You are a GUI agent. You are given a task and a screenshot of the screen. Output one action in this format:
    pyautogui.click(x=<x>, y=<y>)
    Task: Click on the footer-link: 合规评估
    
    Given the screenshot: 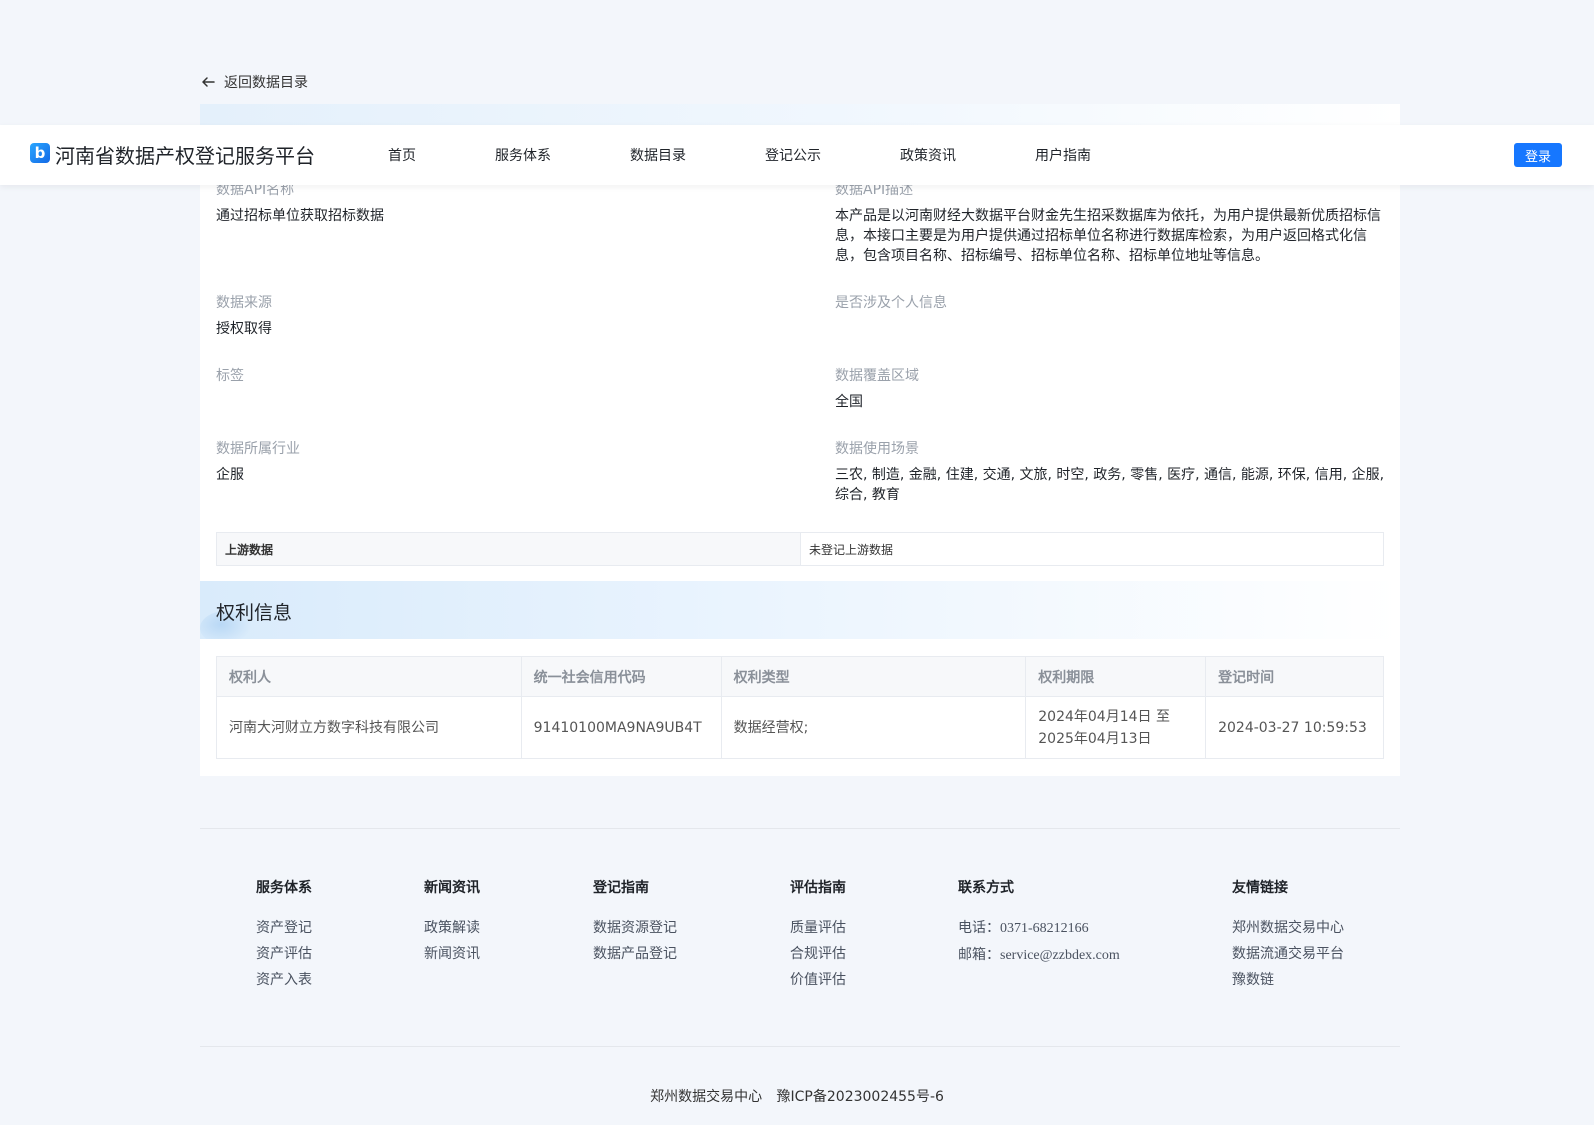 What is the action you would take?
    pyautogui.click(x=818, y=954)
    